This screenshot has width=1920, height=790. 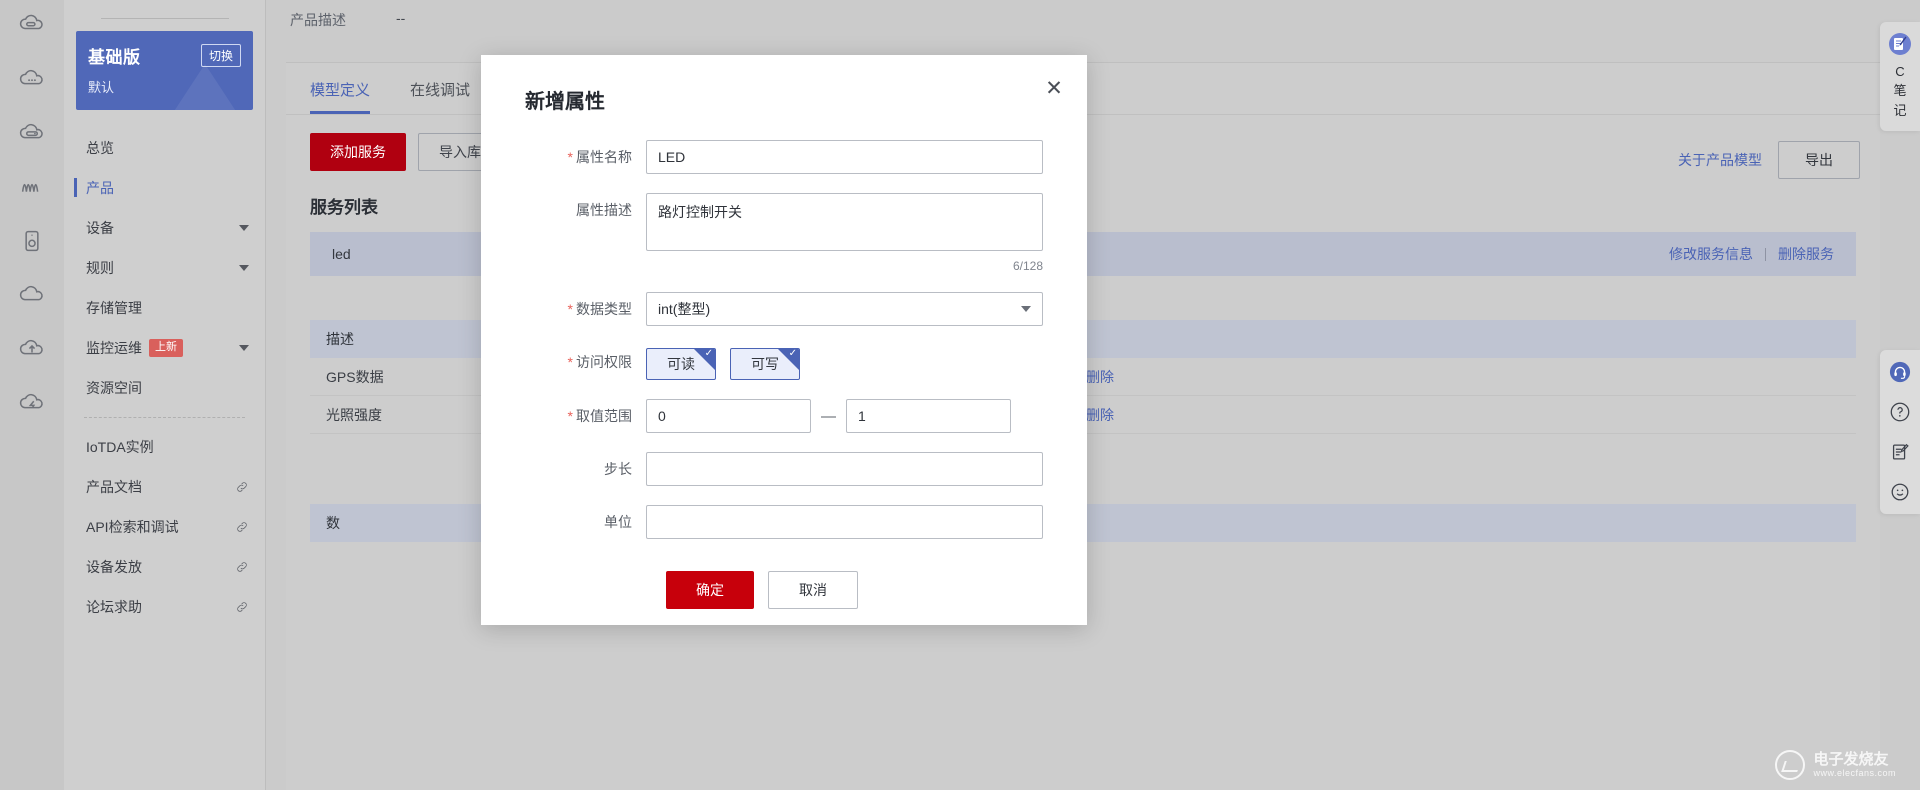 I want to click on field-property-name: * 属性名称, so click(x=762, y=157).